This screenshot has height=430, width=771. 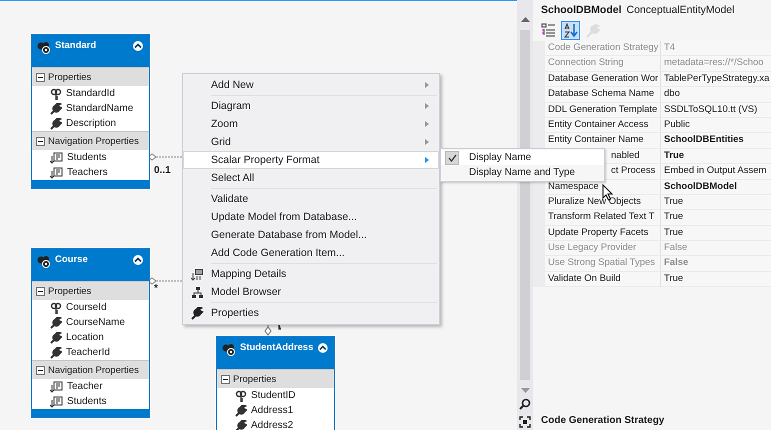 I want to click on property-value: SSDLToSQL10.tt (VS), so click(x=716, y=110).